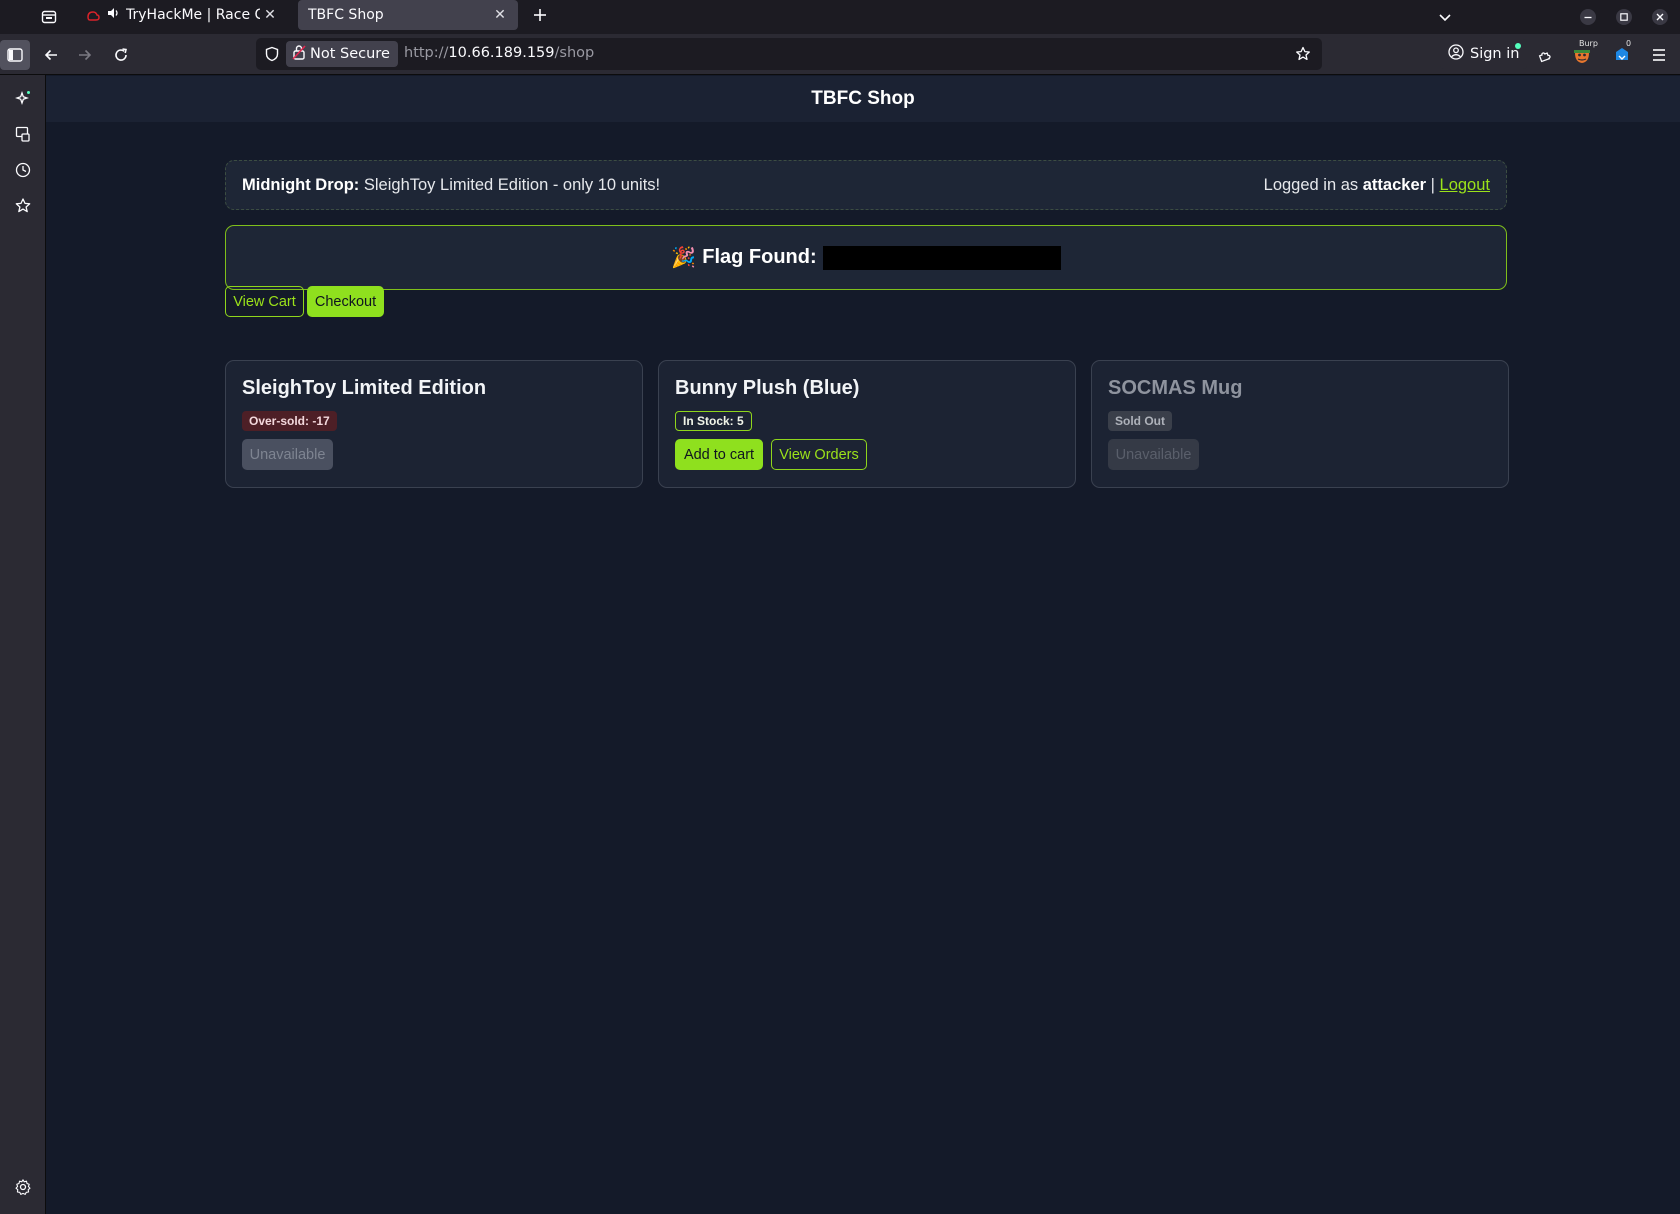 Image resolution: width=1680 pixels, height=1214 pixels. What do you see at coordinates (1545, 55) in the screenshot?
I see `extensions-puzzle-icon` at bounding box center [1545, 55].